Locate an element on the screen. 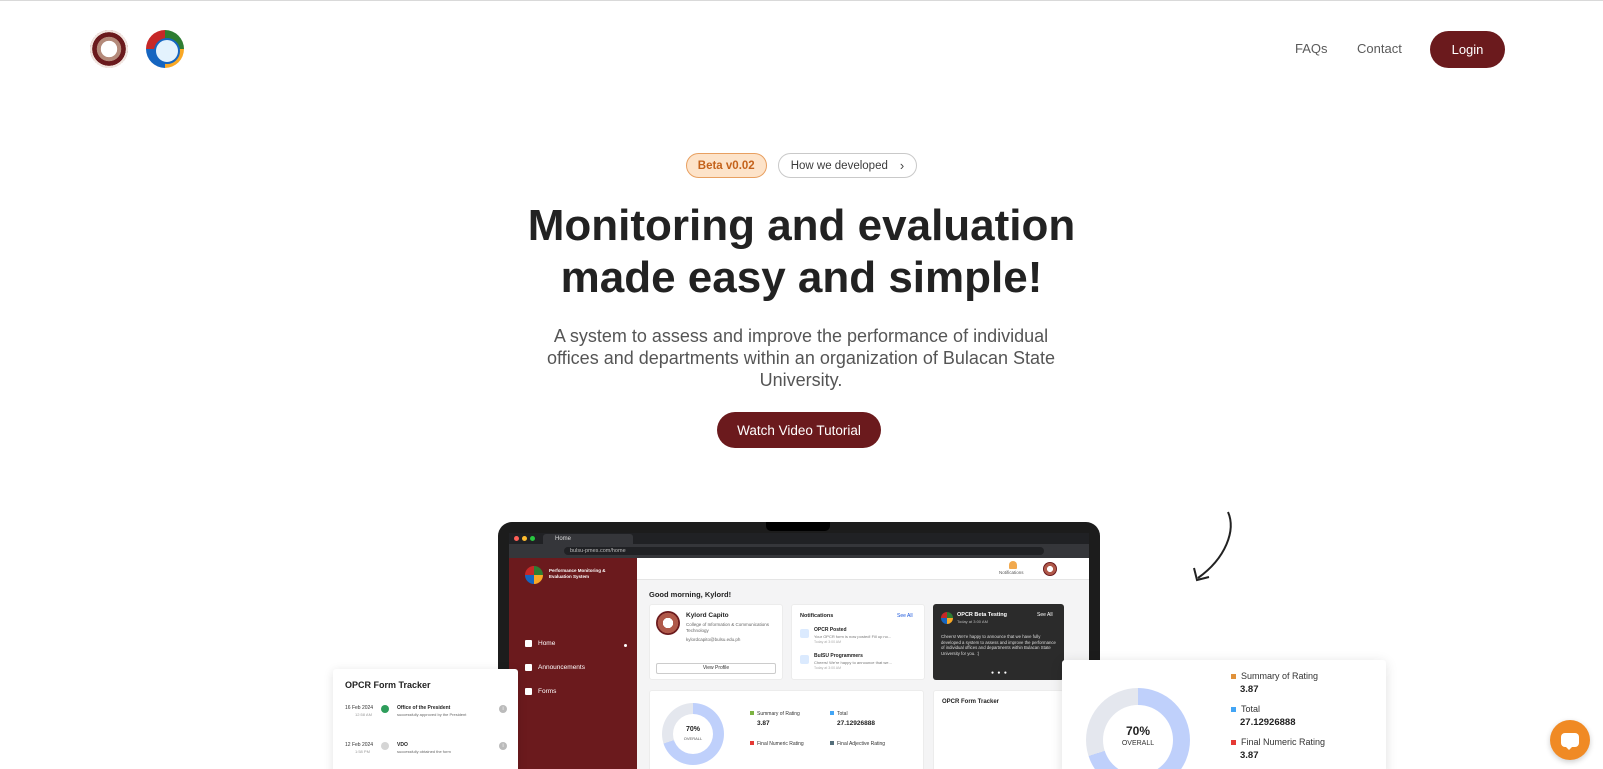  far-label: Final Adjective Rating is located at coordinates (857, 744).